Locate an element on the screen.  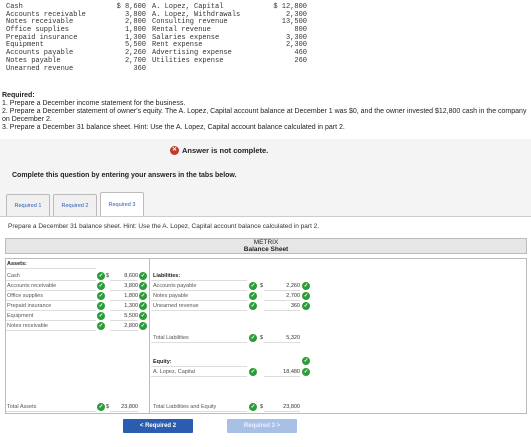
liability-label: Notes payable is located at coordinates (199, 296).